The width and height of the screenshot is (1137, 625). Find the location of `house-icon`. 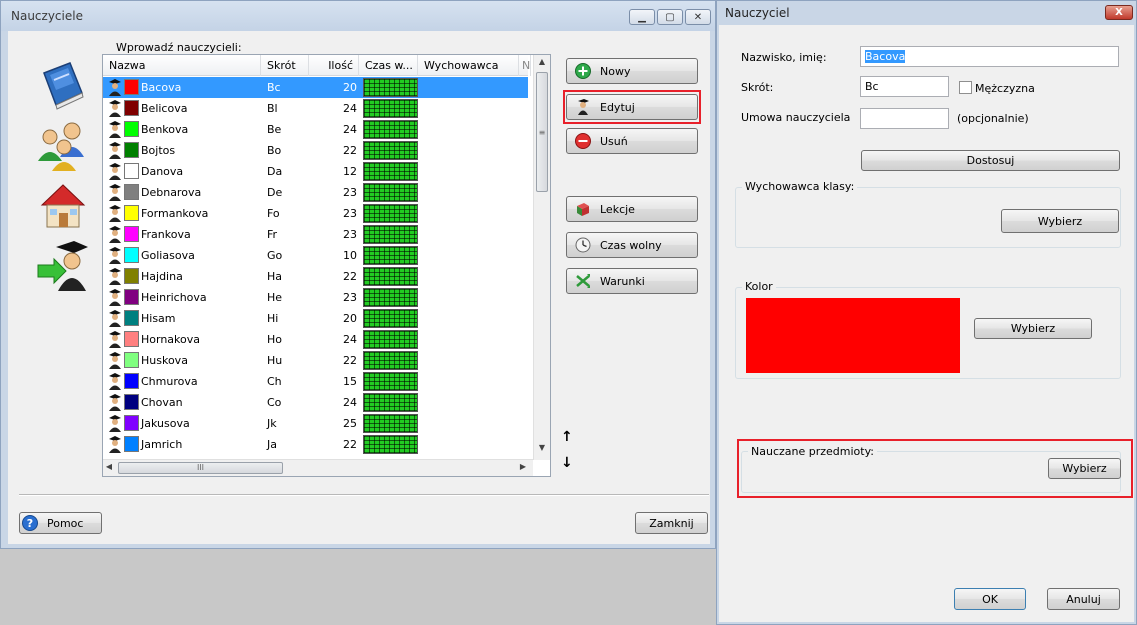

house-icon is located at coordinates (63, 206).